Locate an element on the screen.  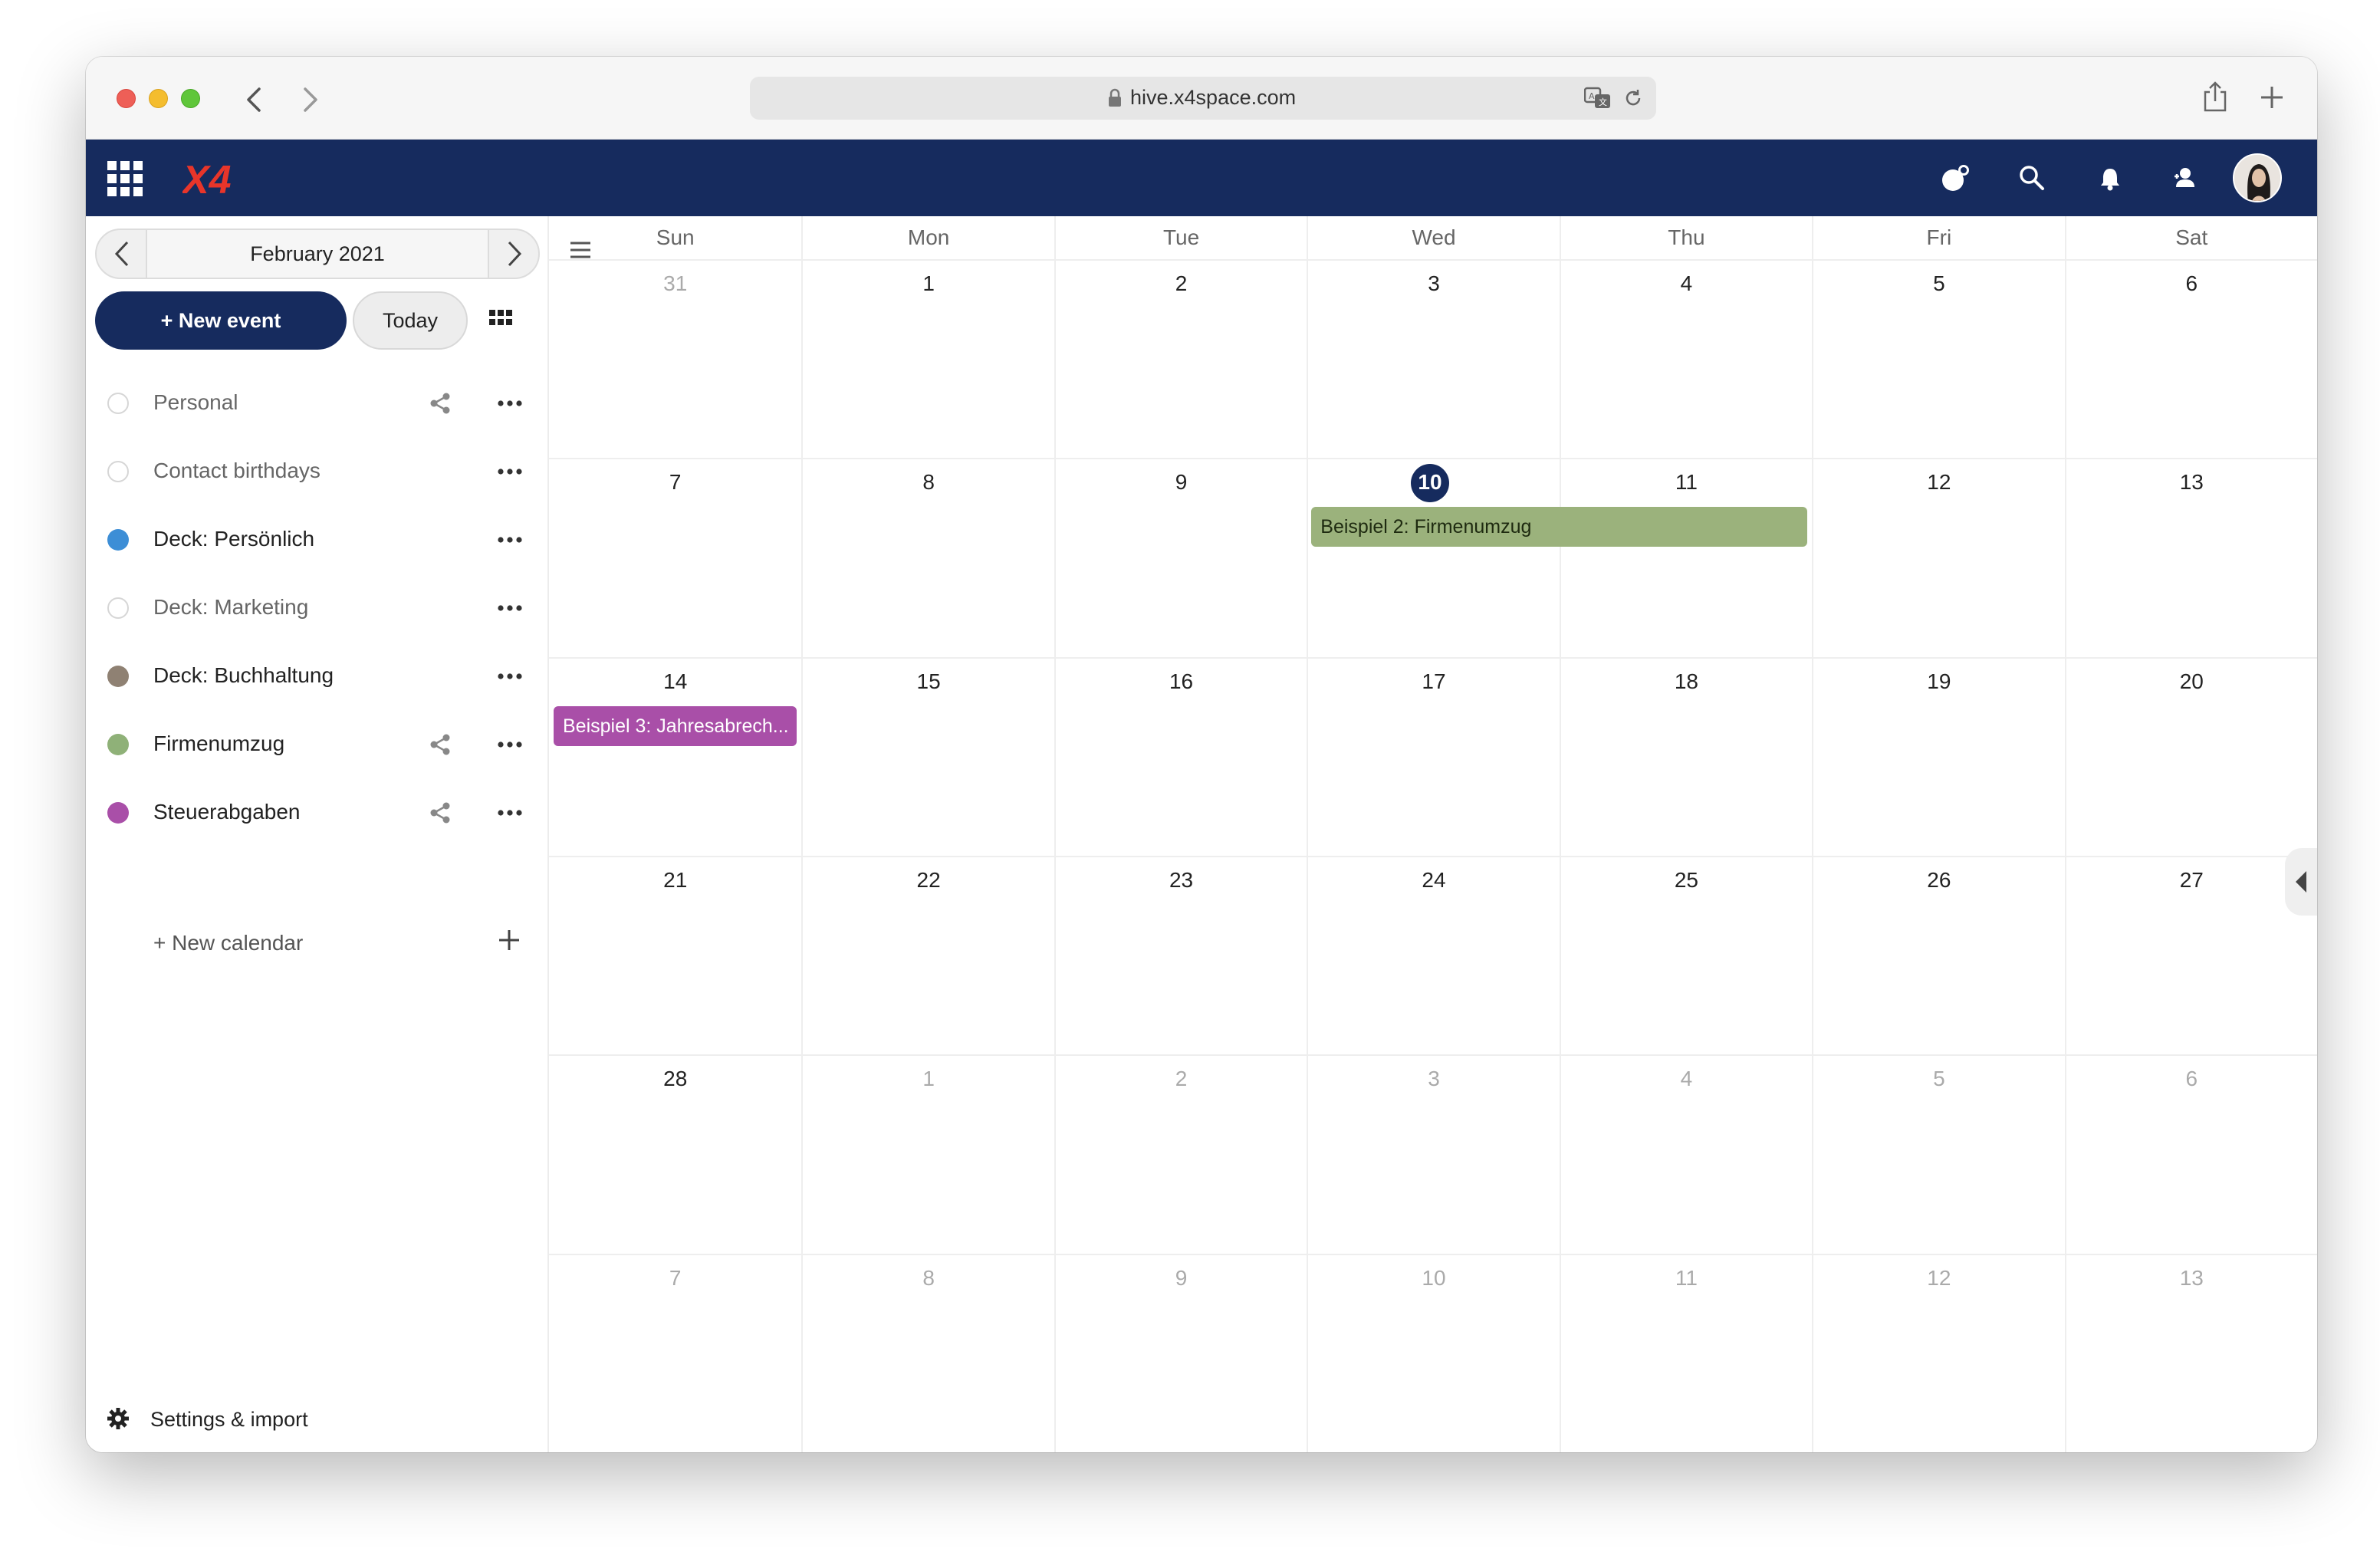
day-number: 27 is located at coordinates (2191, 881).